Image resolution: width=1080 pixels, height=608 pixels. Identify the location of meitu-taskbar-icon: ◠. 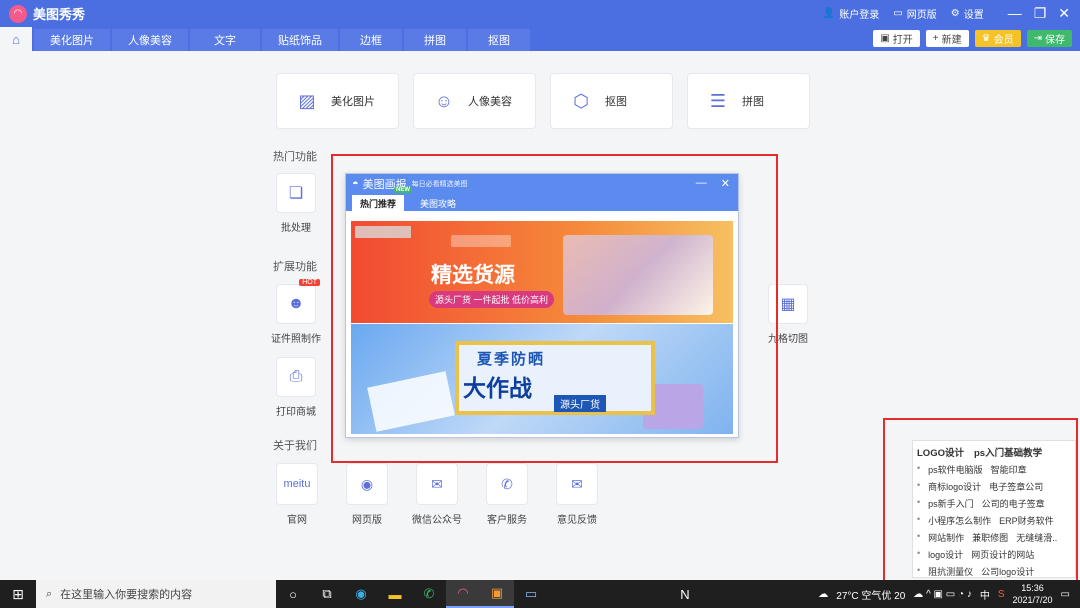
(463, 594).